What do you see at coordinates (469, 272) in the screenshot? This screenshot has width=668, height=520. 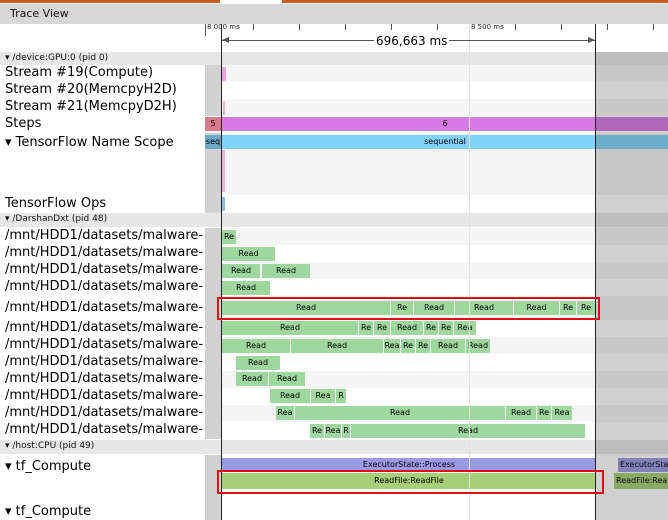 I see `grid-line` at bounding box center [469, 272].